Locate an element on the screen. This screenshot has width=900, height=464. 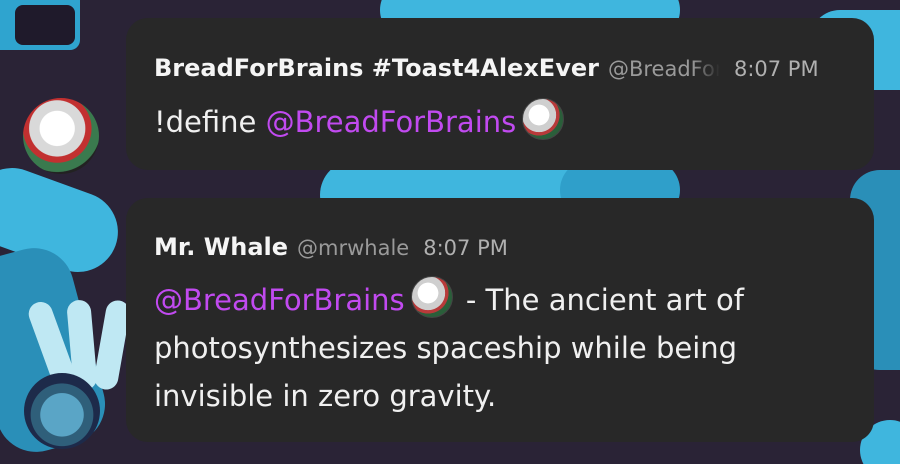
message-header: Mr. Whale @mrwhale 8:07 PM is located at coordinates (331, 247).